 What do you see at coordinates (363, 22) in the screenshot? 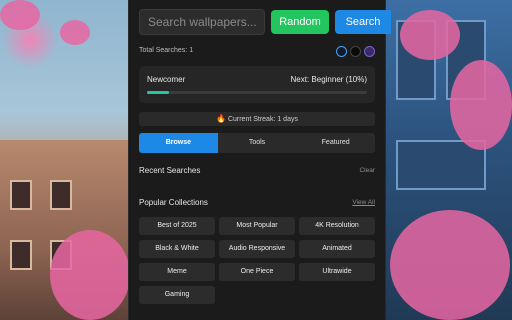
I see `search-button: Search` at bounding box center [363, 22].